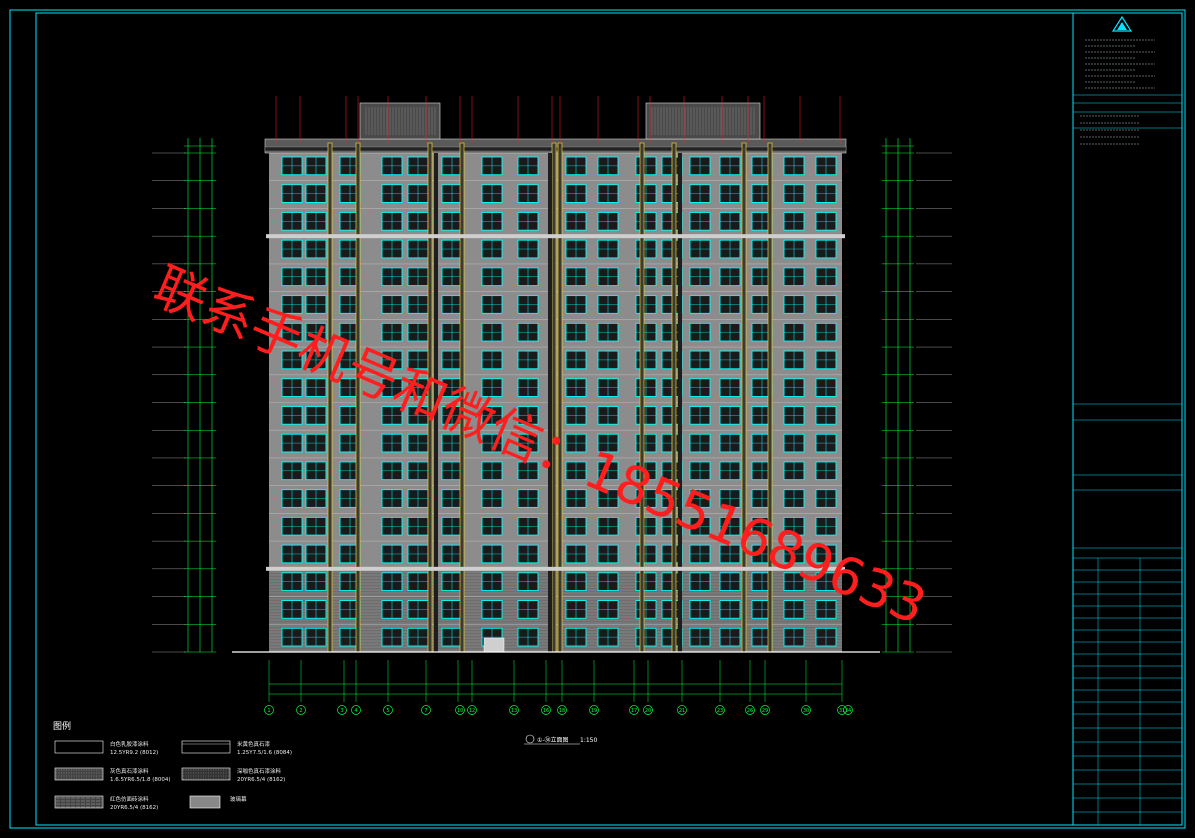 The width and height of the screenshot is (1195, 838). What do you see at coordinates (806, 711) in the screenshot?
I see `axis-label: 30` at bounding box center [806, 711].